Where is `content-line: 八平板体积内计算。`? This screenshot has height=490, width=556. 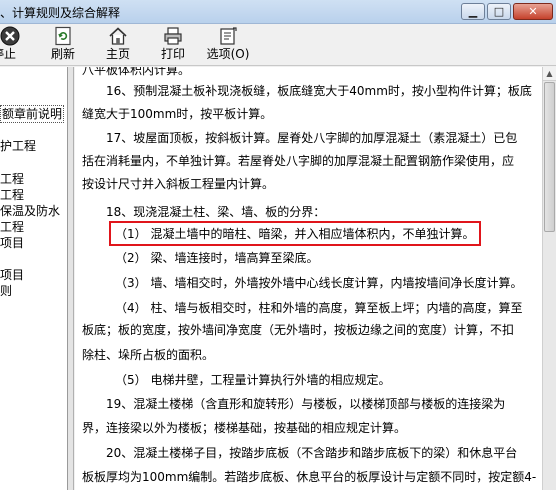 content-line: 八平板体积内计算。 is located at coordinates (136, 72).